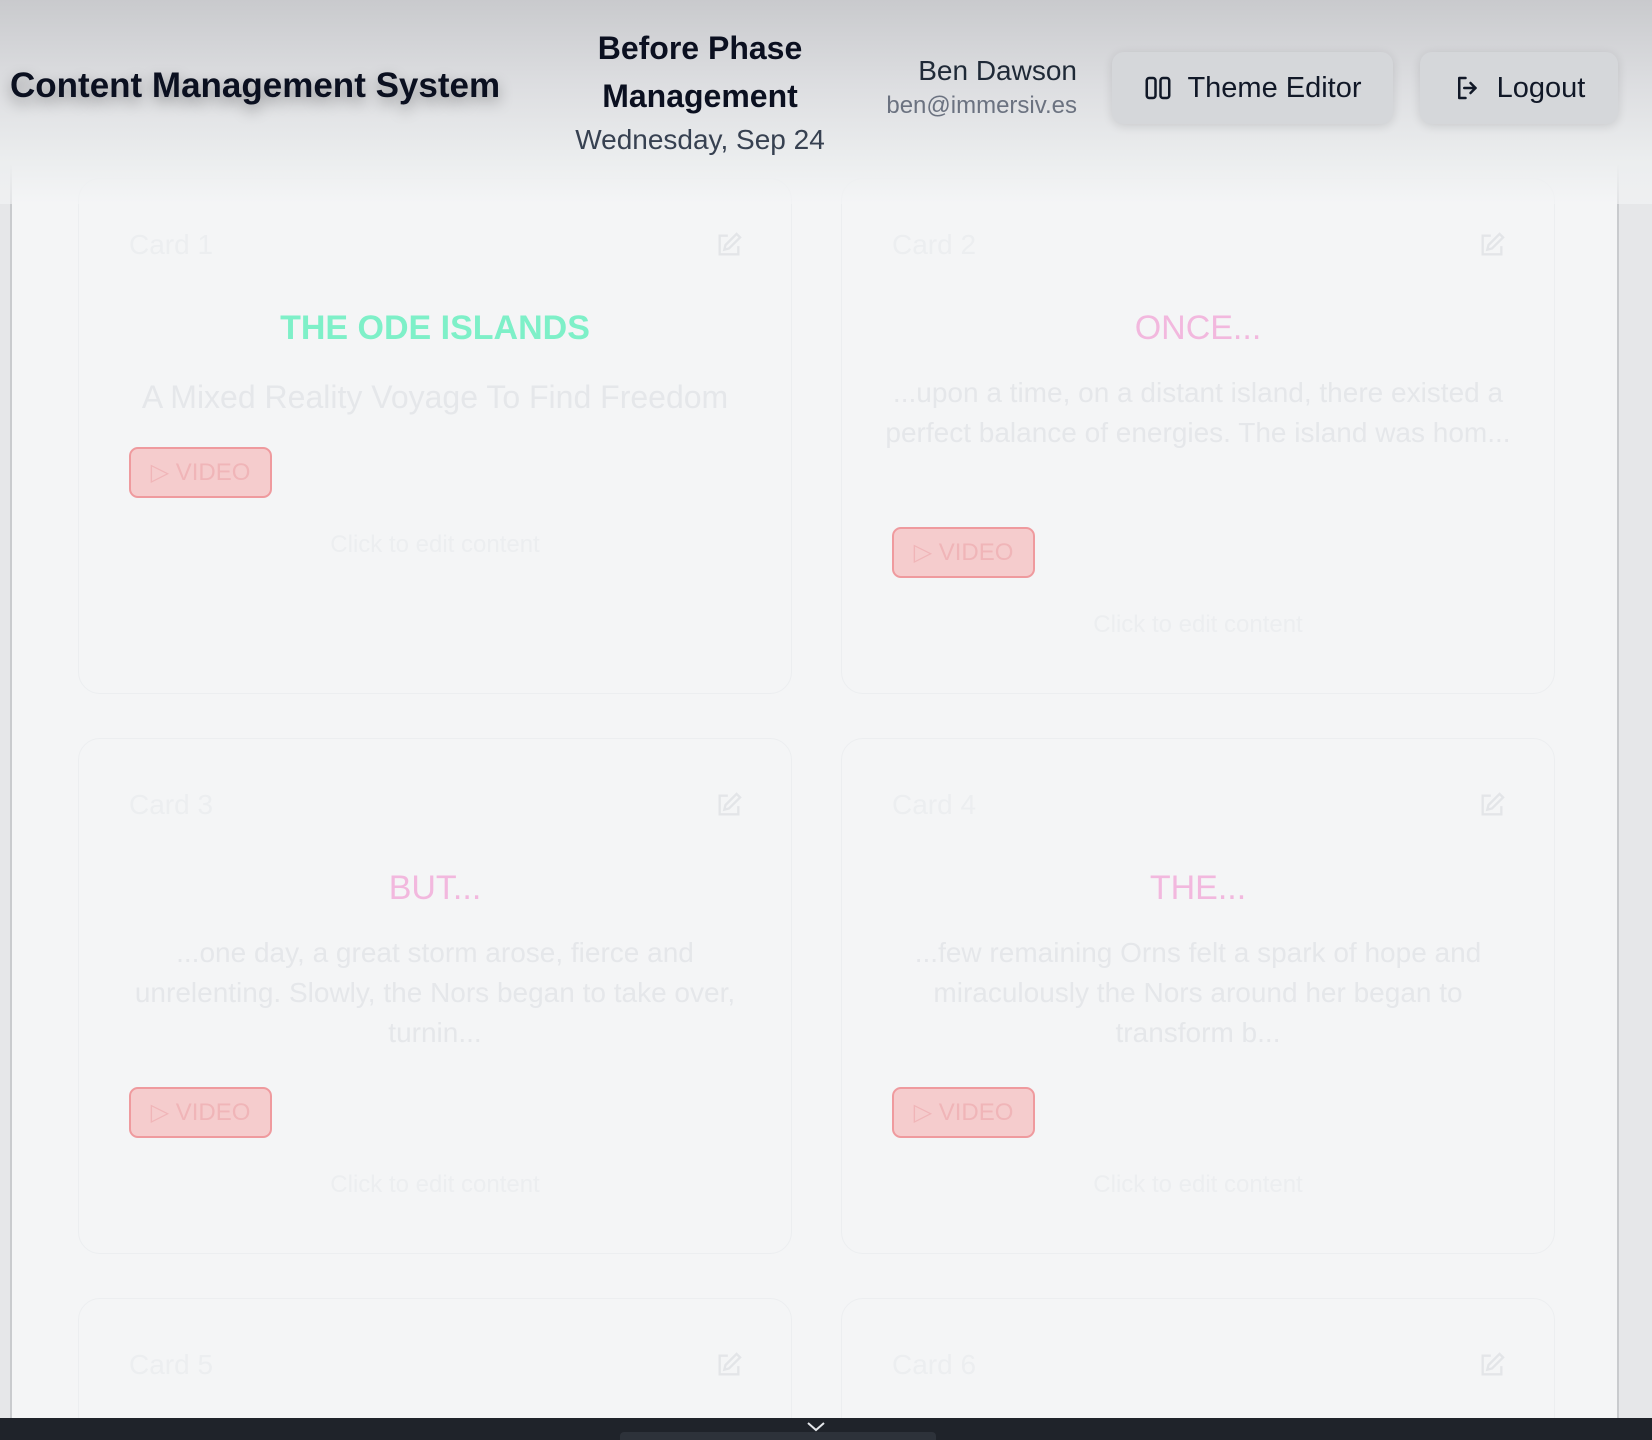  What do you see at coordinates (700, 72) in the screenshot?
I see `page-title: Before Phase Management` at bounding box center [700, 72].